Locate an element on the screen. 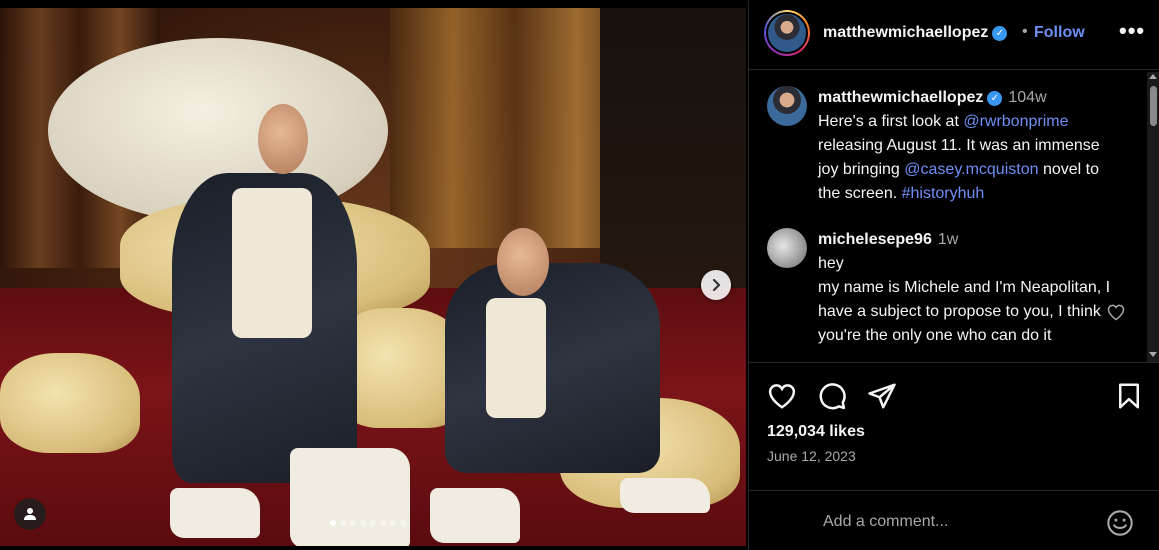 Image resolution: width=1159 pixels, height=550 pixels. caption-text-part: Here's a first look at is located at coordinates (891, 121).